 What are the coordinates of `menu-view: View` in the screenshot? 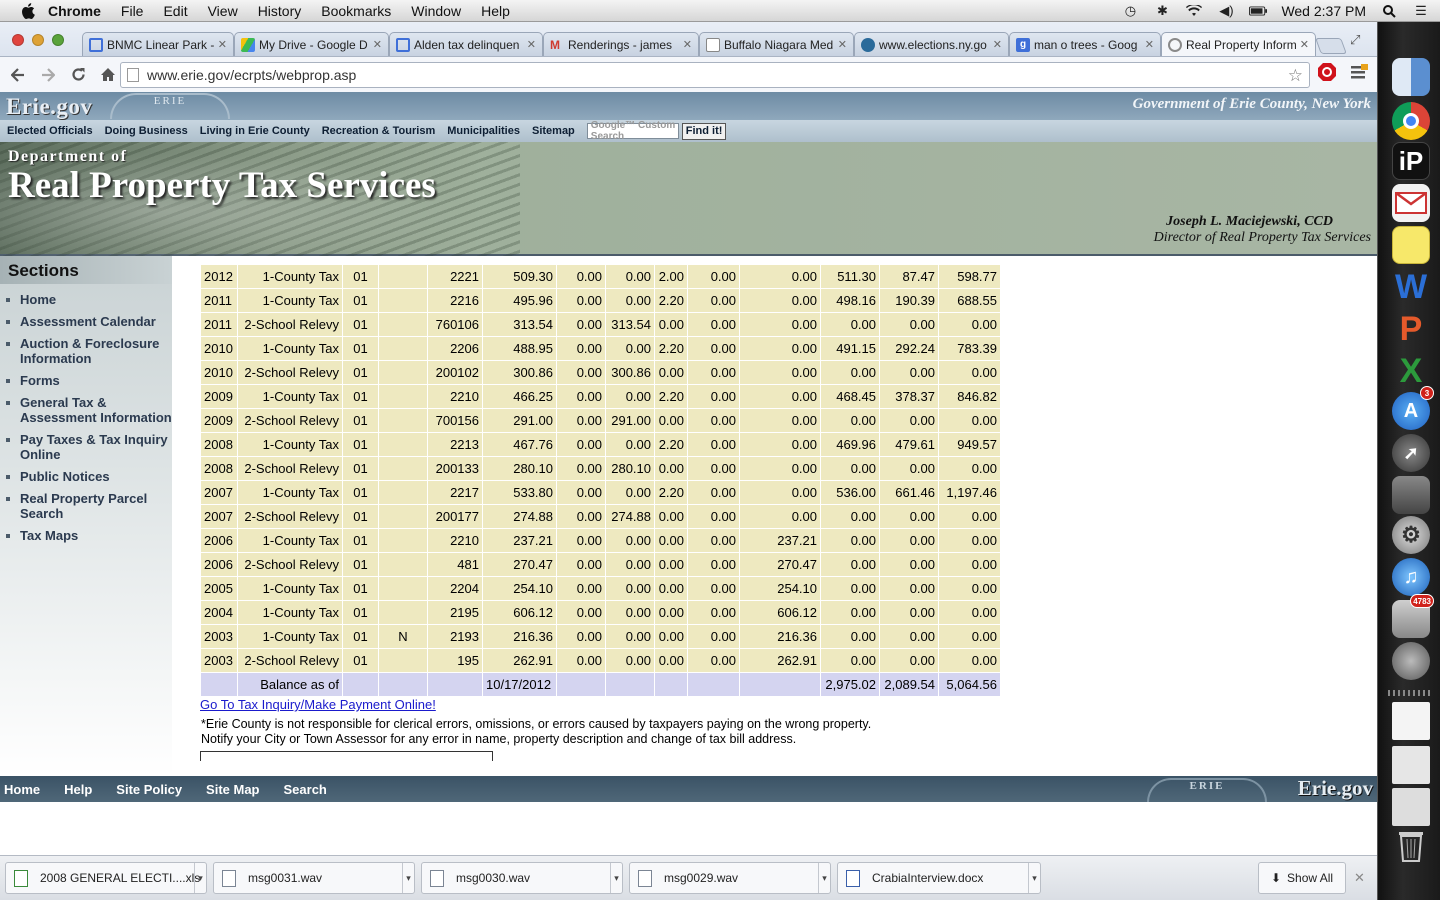 It's located at (223, 11).